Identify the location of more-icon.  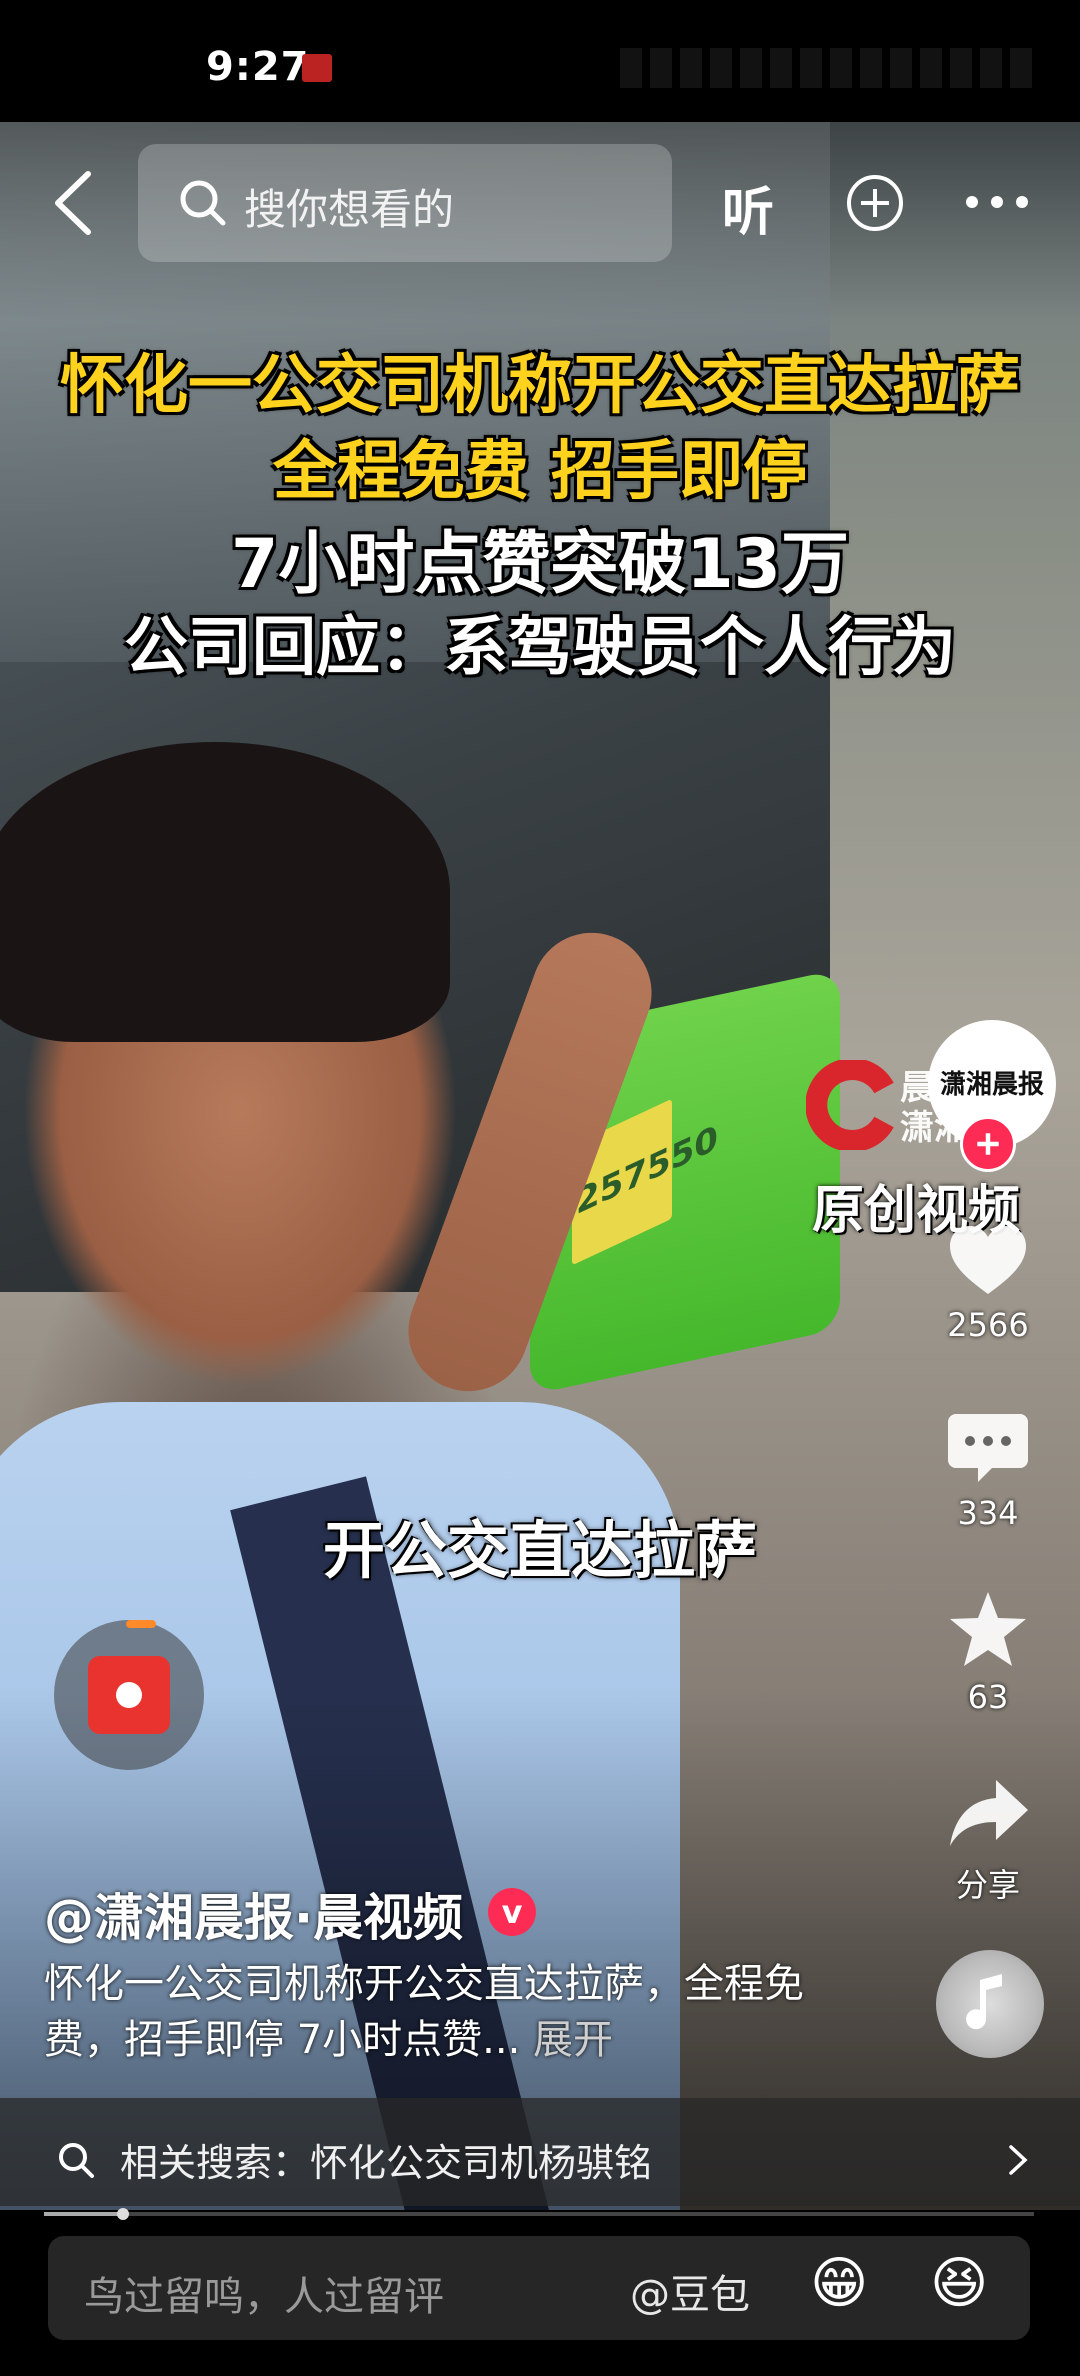
(997, 202).